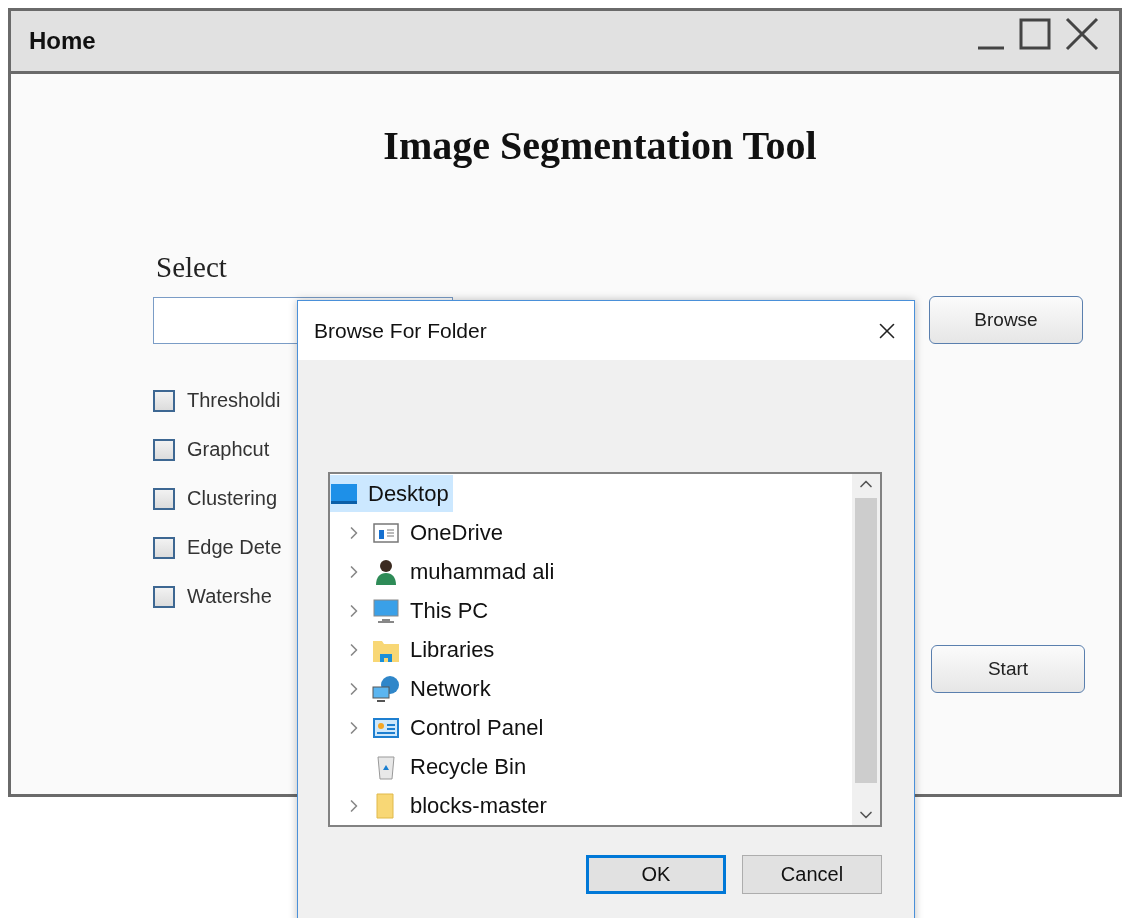  Describe the element at coordinates (234, 547) in the screenshot. I see `checkbox-label: Edge Dete` at that location.